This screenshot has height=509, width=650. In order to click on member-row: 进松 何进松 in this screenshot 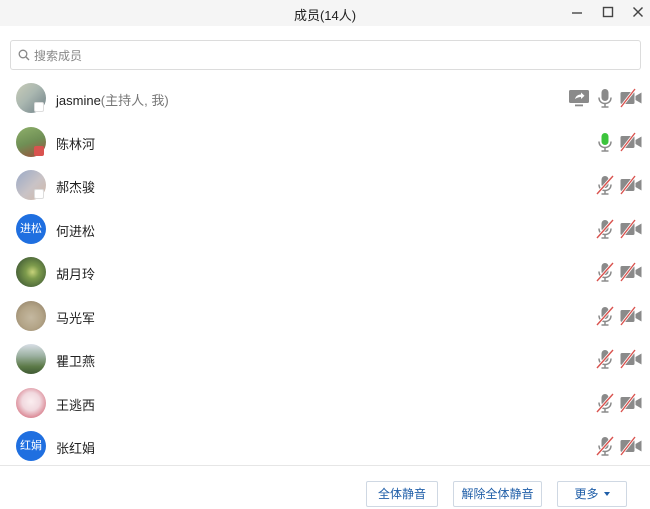, I will do `click(325, 228)`.